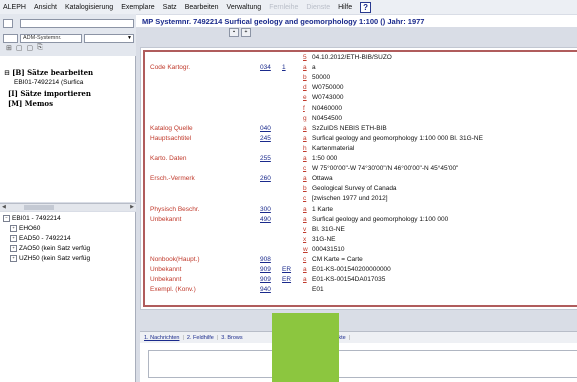 The image size is (577, 382). I want to click on tree-group-import: [I] Sätze importieren, so click(49, 93).